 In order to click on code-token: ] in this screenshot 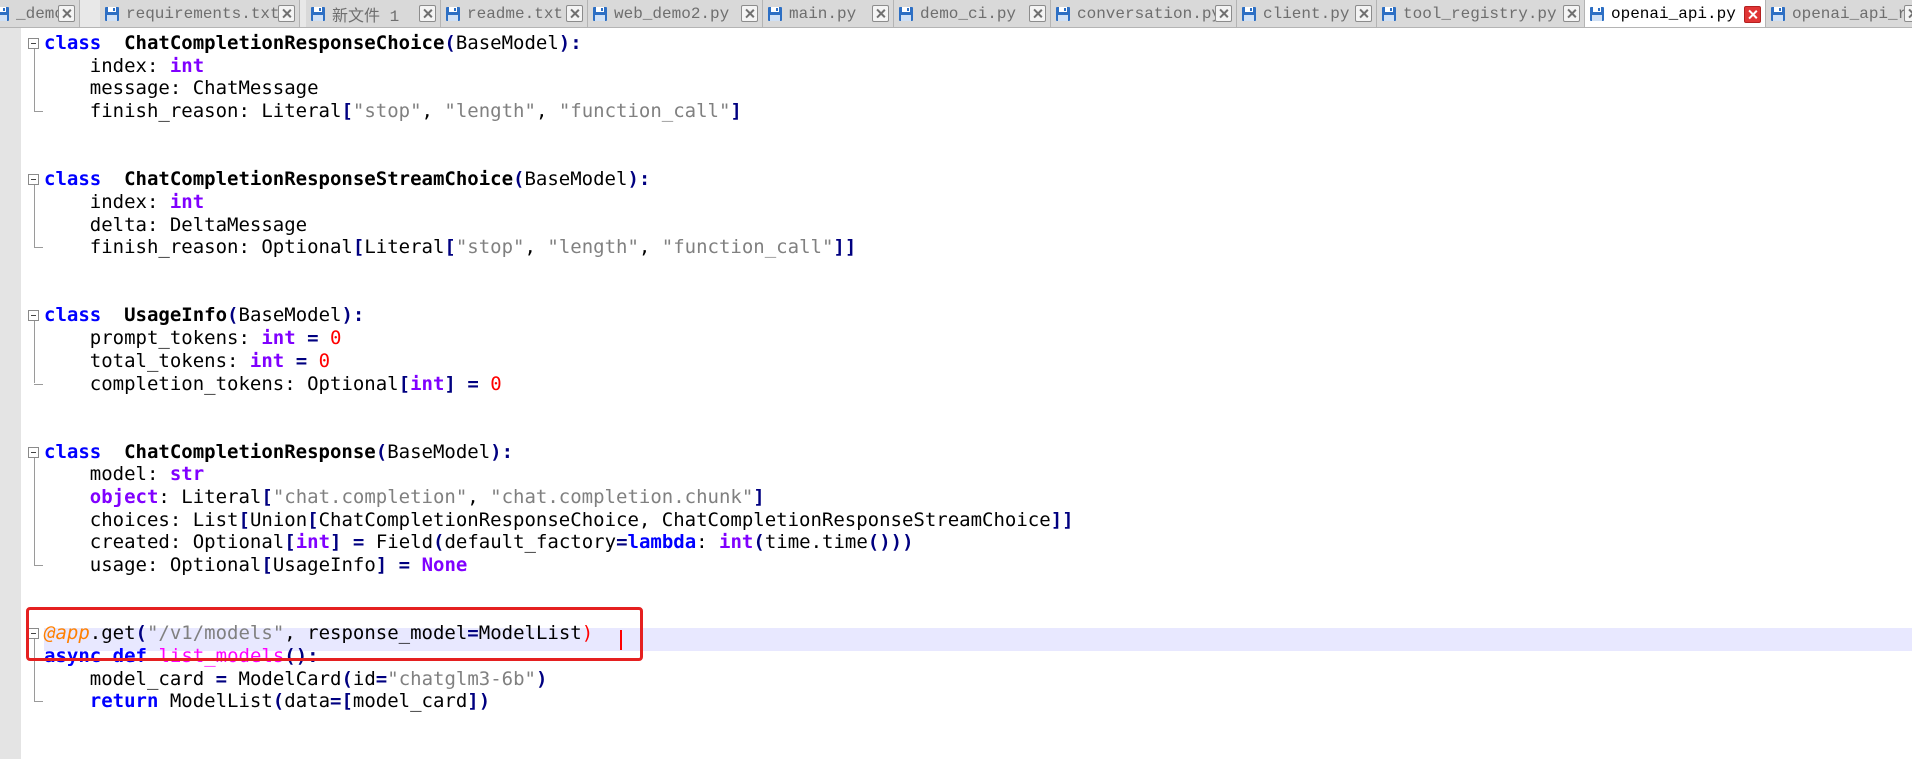, I will do `click(736, 111)`.